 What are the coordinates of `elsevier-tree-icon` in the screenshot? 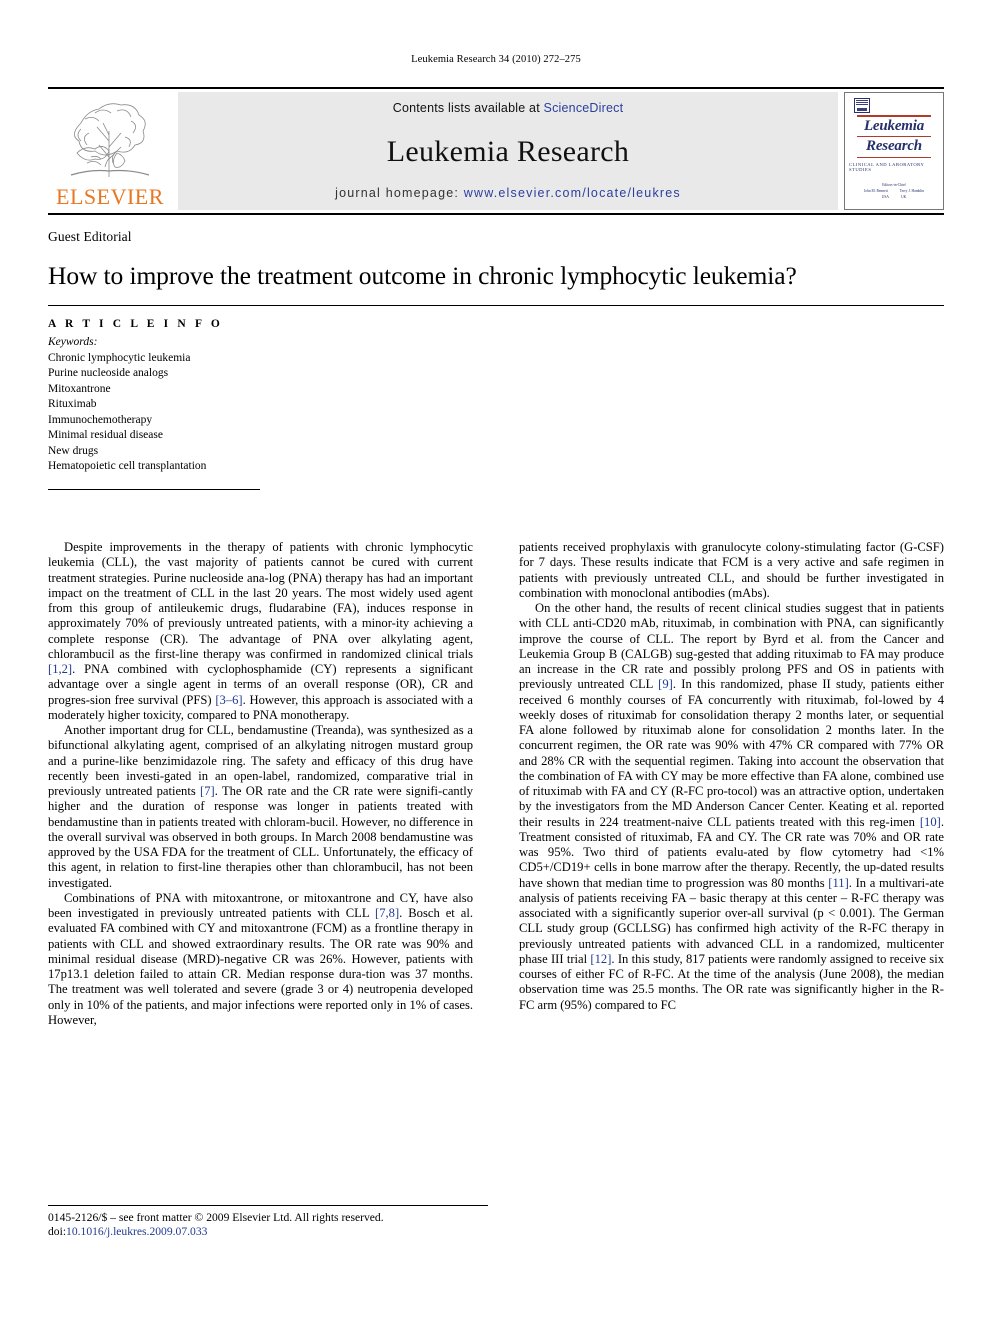 It's located at (110, 140).